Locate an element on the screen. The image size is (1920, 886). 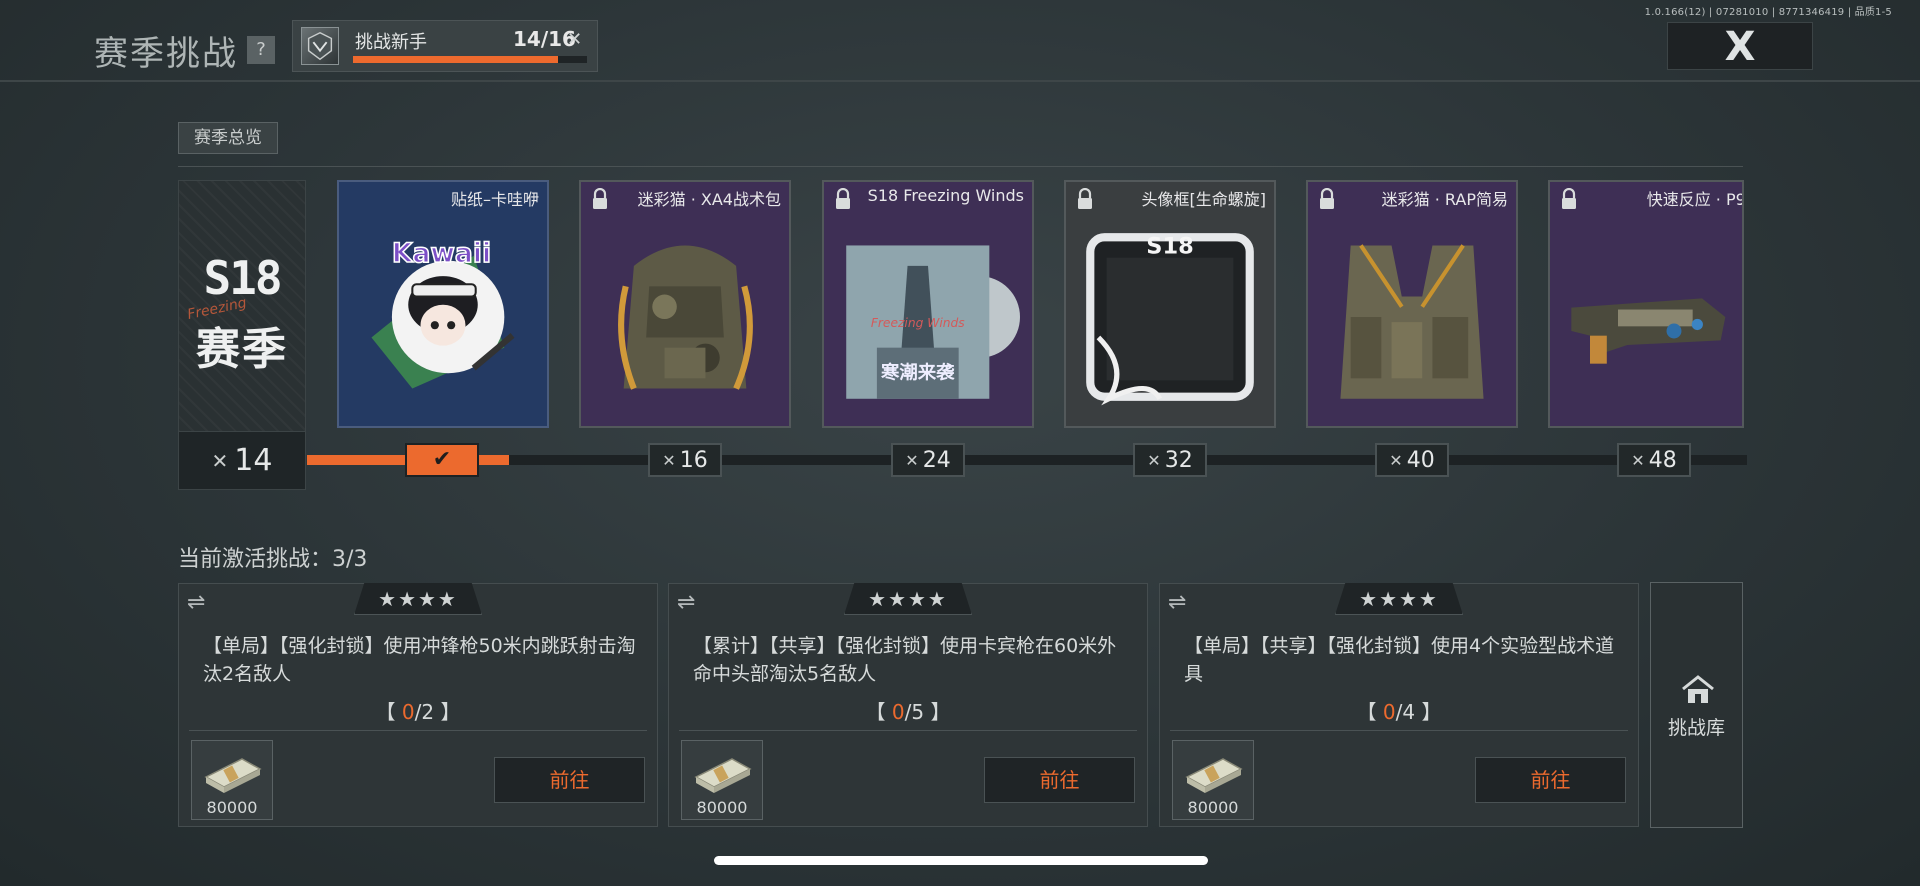
milestone-value: 48 is located at coordinates (1662, 460).